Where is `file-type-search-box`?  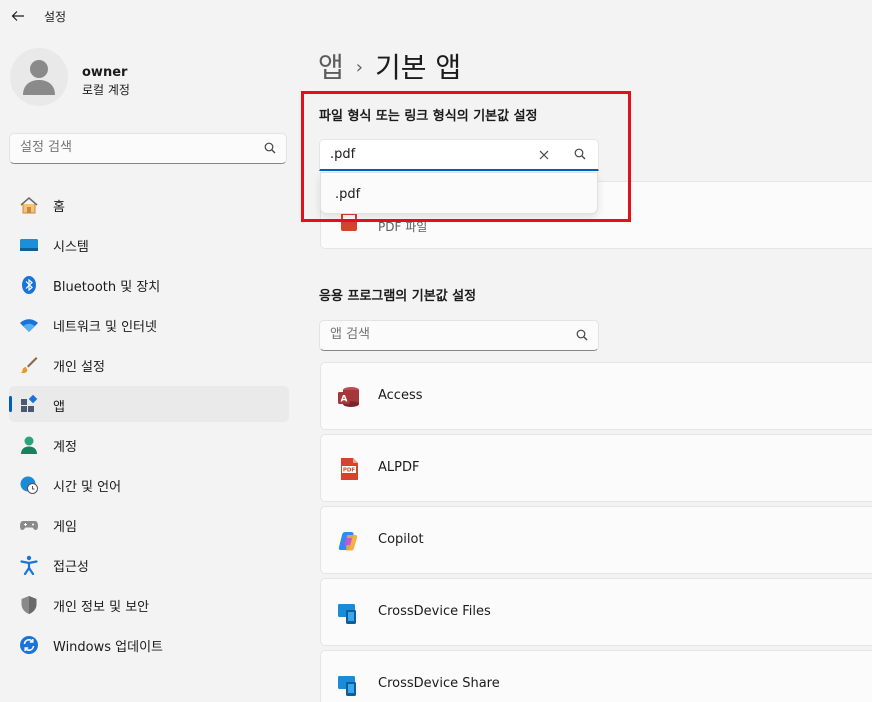 file-type-search-box is located at coordinates (459, 155).